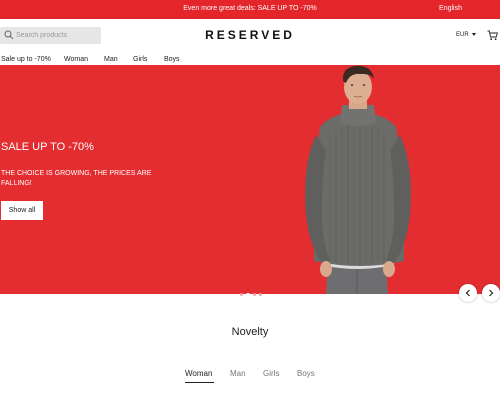 Image resolution: width=500 pixels, height=400 pixels. I want to click on currency-selector: EUR, so click(466, 35).